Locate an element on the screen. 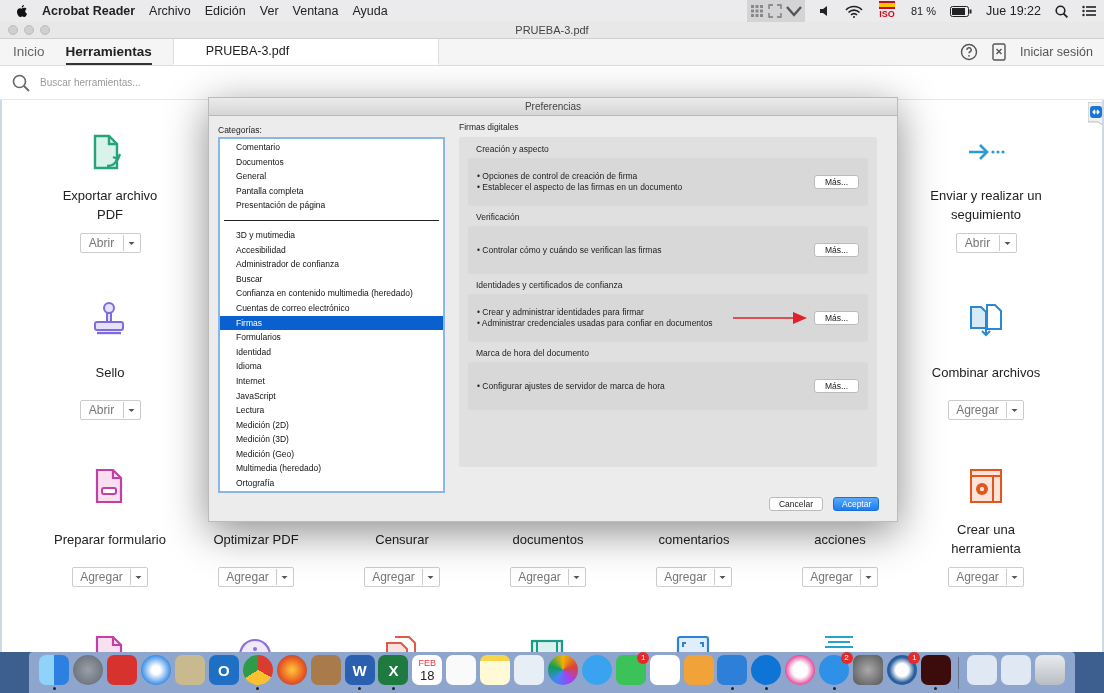  categories-label: Categorías: is located at coordinates (240, 131).